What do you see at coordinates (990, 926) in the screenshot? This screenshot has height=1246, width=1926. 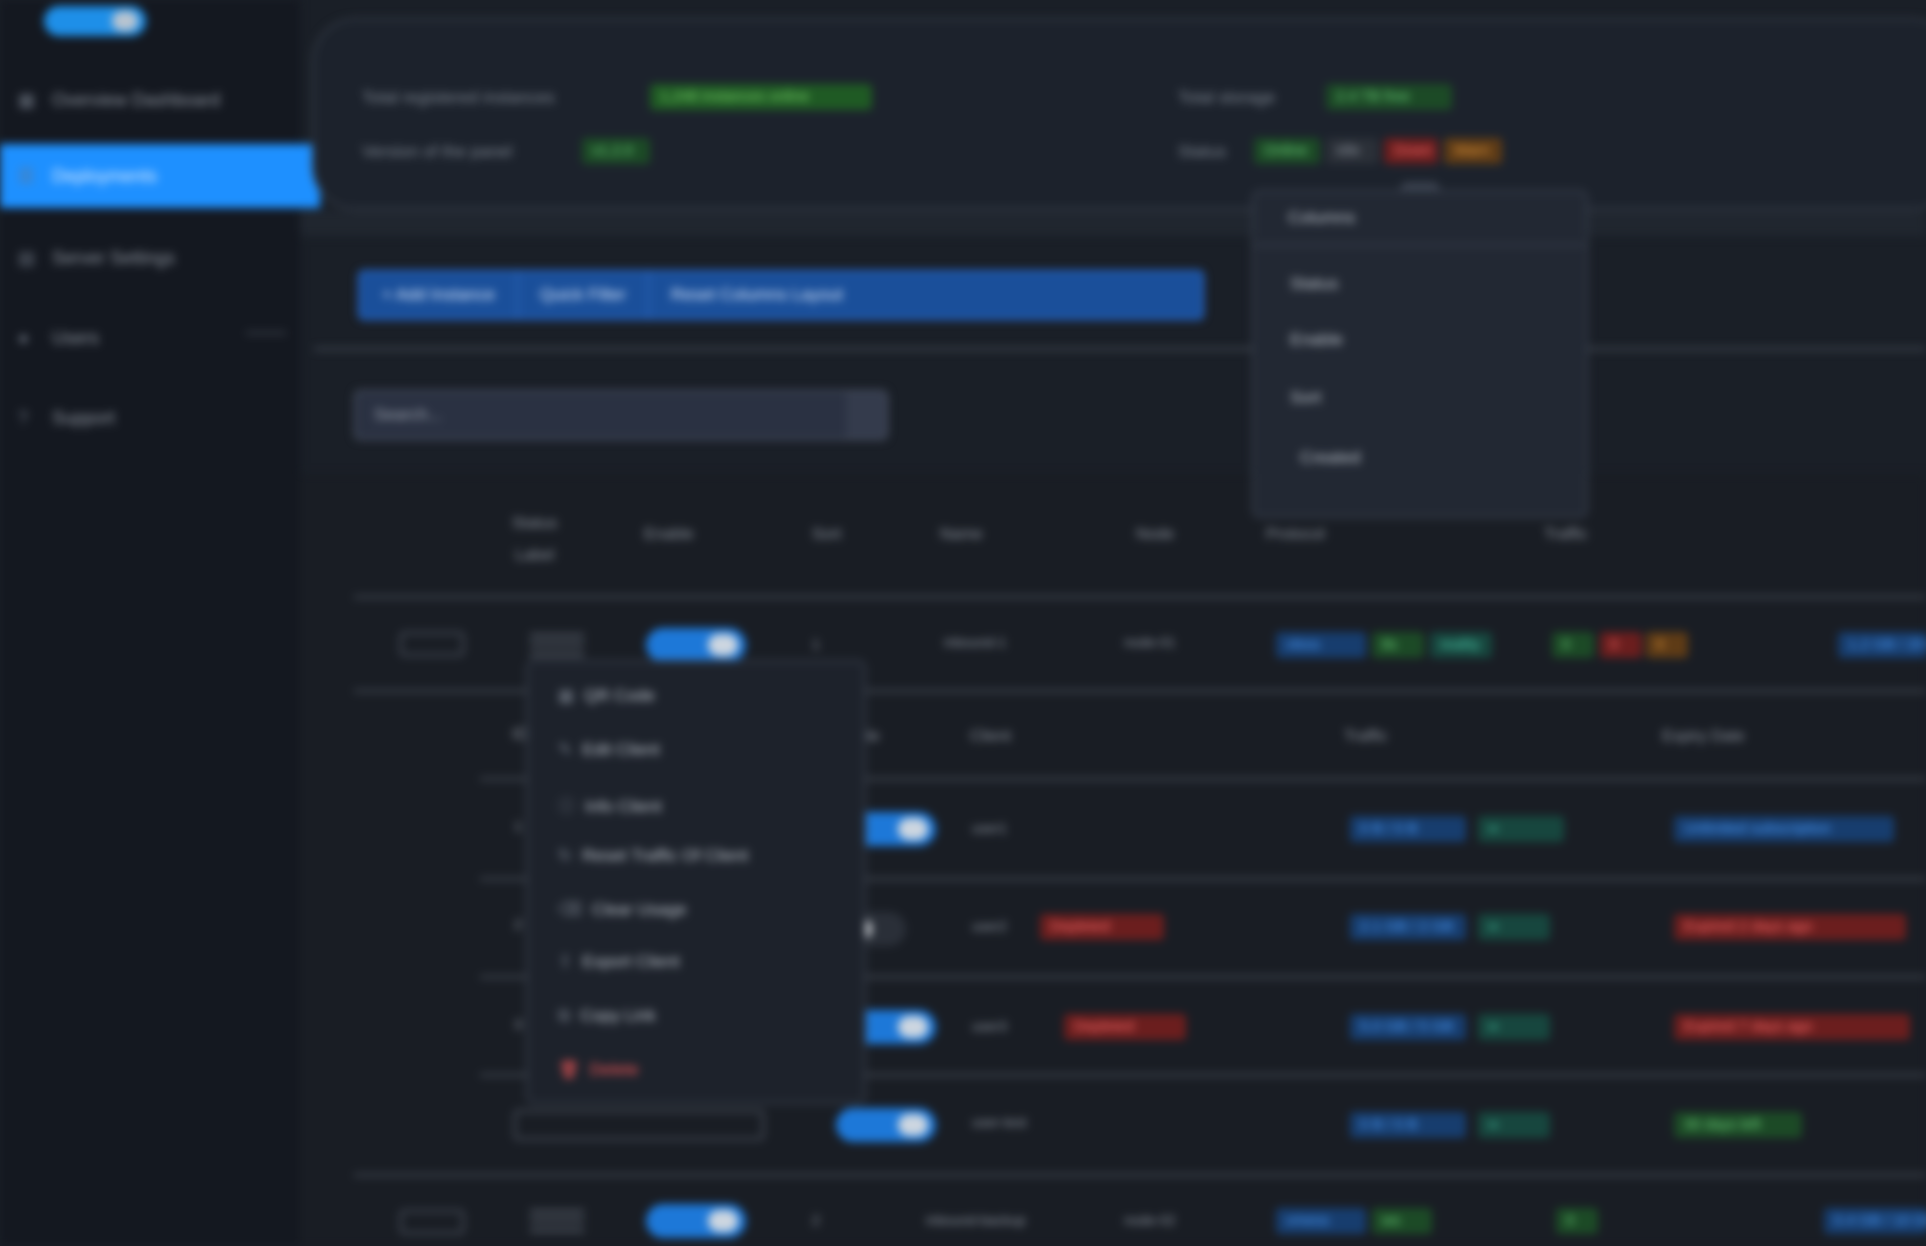 I see `client-name: user2` at bounding box center [990, 926].